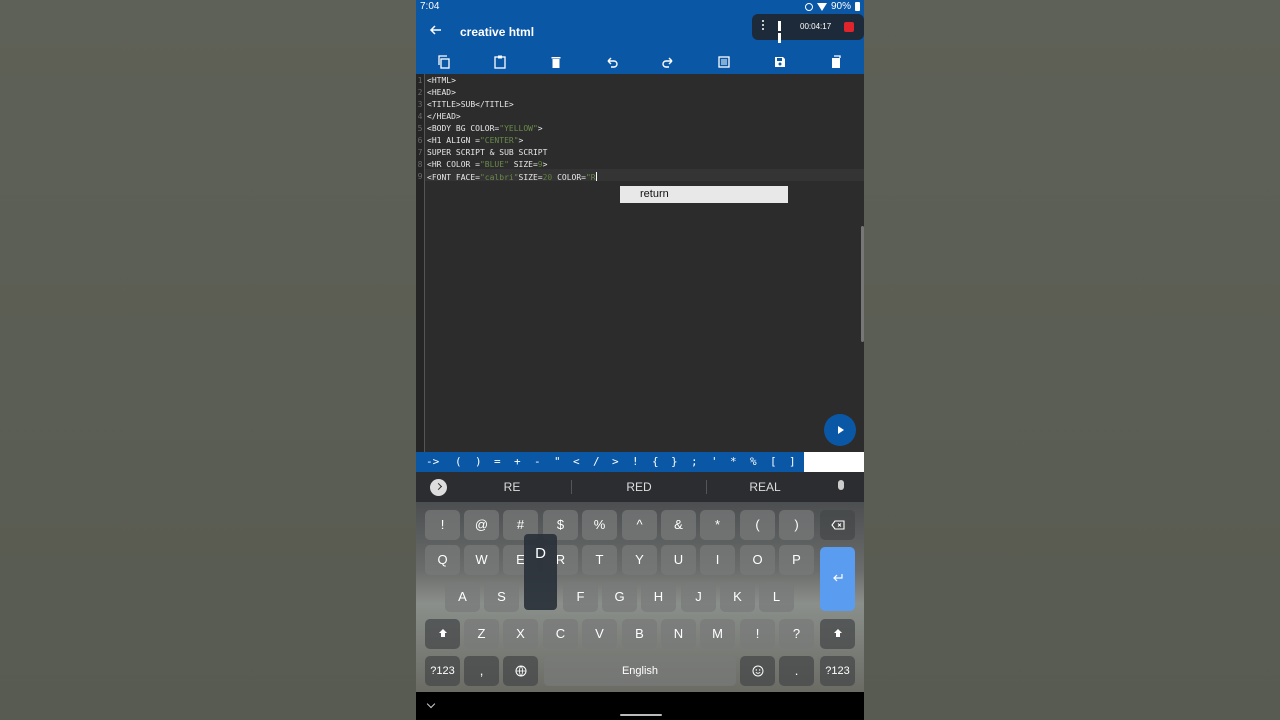  I want to click on key: @, so click(481, 525).